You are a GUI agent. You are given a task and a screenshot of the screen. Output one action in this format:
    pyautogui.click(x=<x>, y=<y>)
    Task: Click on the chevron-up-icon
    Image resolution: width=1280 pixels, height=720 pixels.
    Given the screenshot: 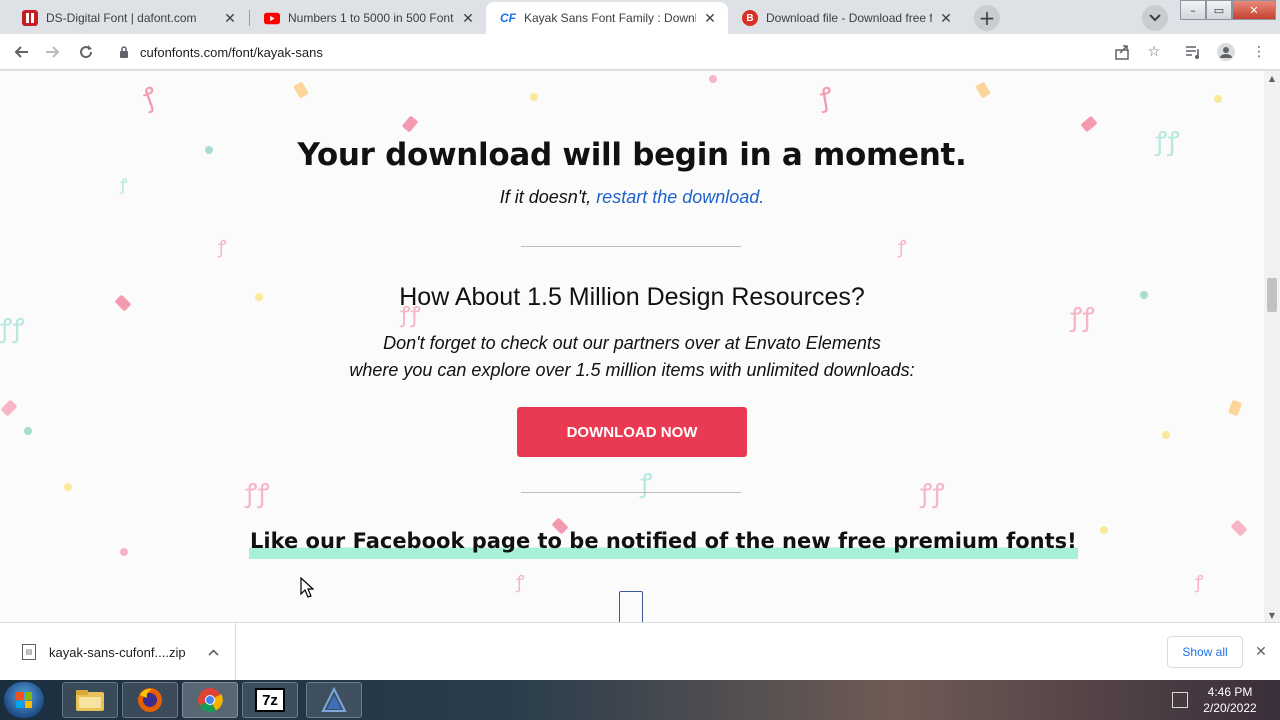 What is the action you would take?
    pyautogui.click(x=213, y=652)
    